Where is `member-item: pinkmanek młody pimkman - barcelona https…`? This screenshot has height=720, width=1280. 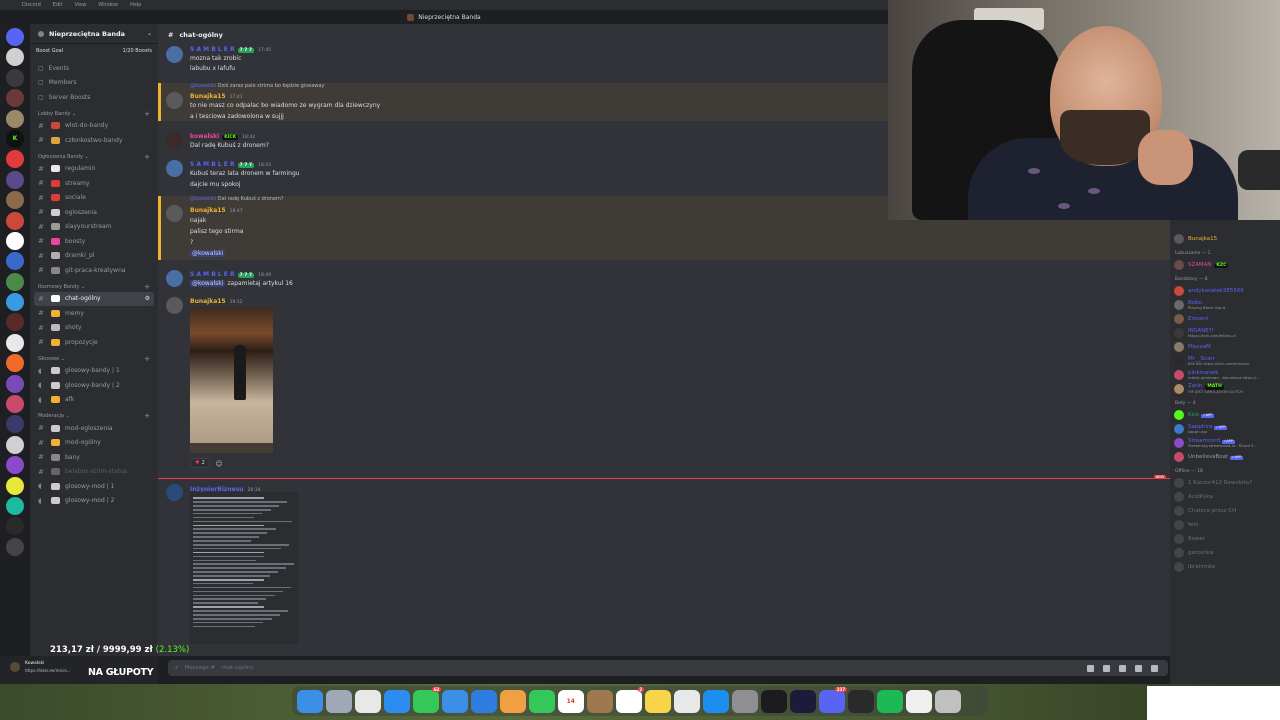
member-item: pinkmanek młody pimkman - barcelona https… is located at coordinates (1225, 375).